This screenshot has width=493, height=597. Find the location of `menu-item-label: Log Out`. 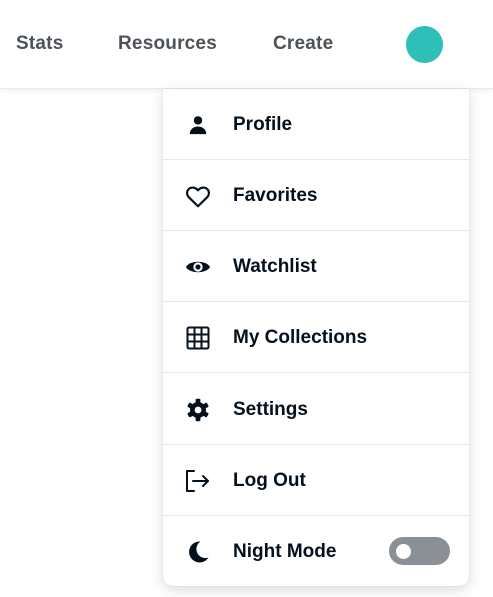

menu-item-label: Log Out is located at coordinates (269, 480).